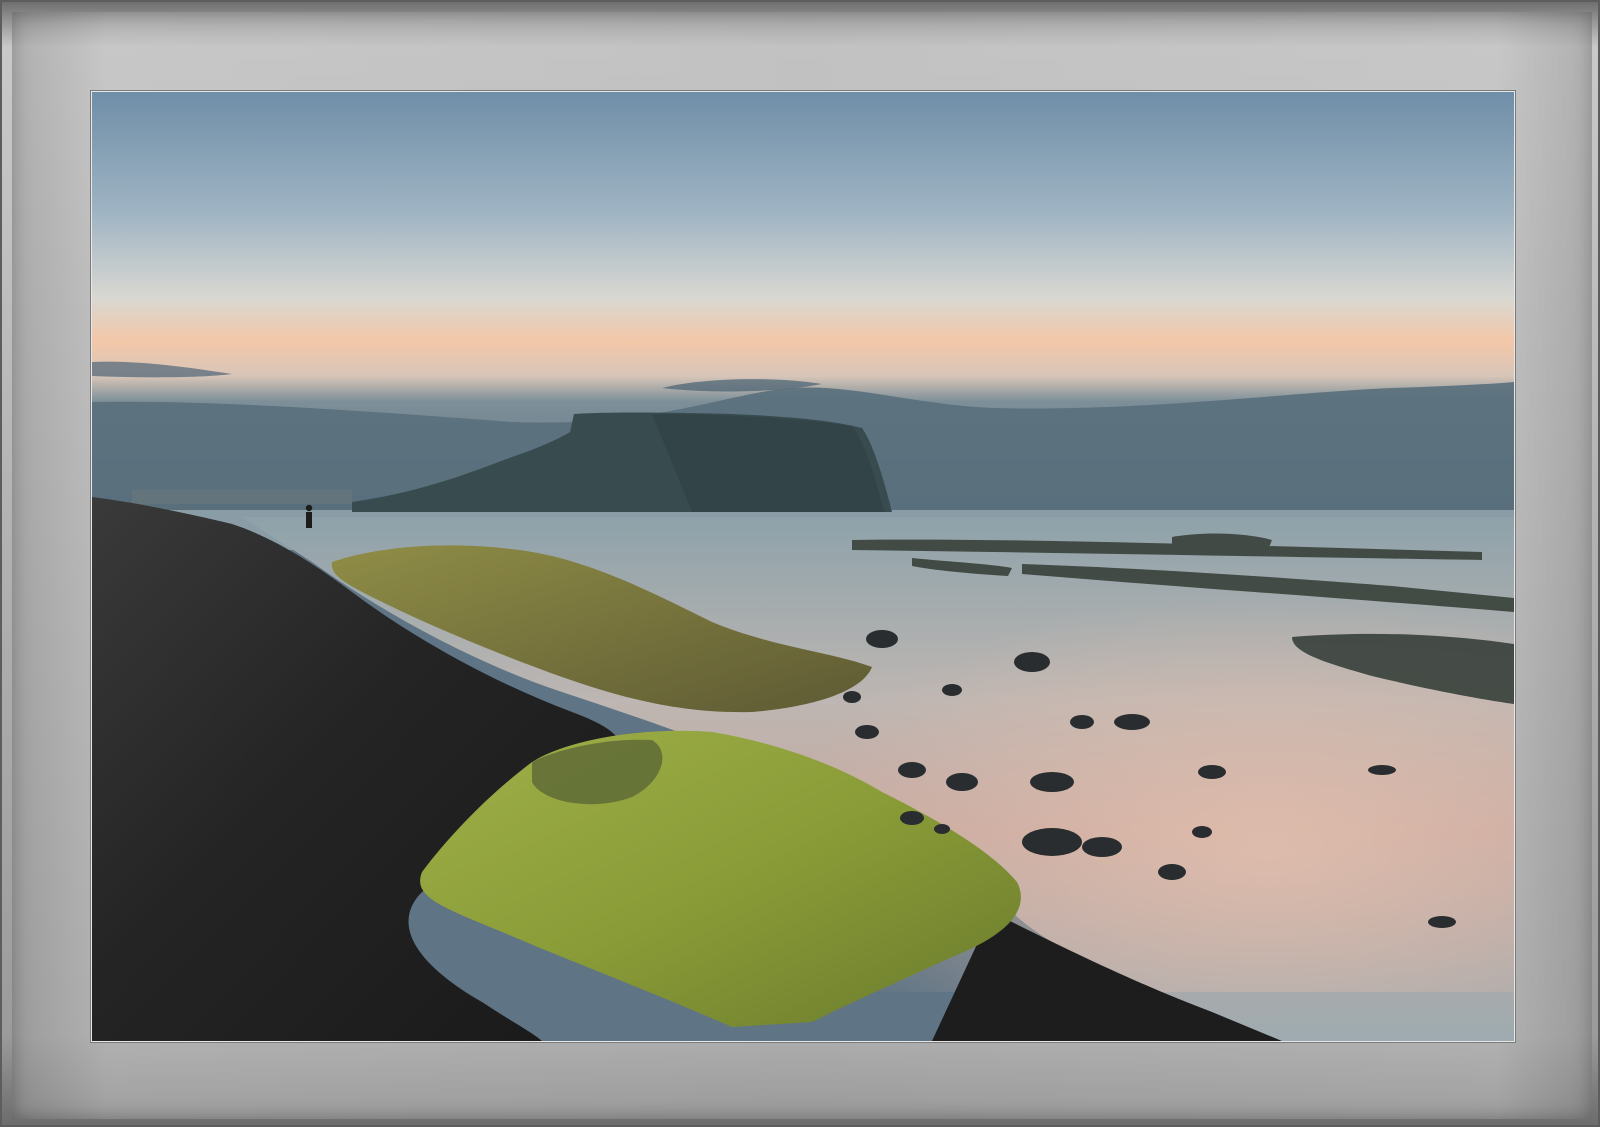 This screenshot has width=1600, height=1127. What do you see at coordinates (309, 516) in the screenshot?
I see `person-silhouette` at bounding box center [309, 516].